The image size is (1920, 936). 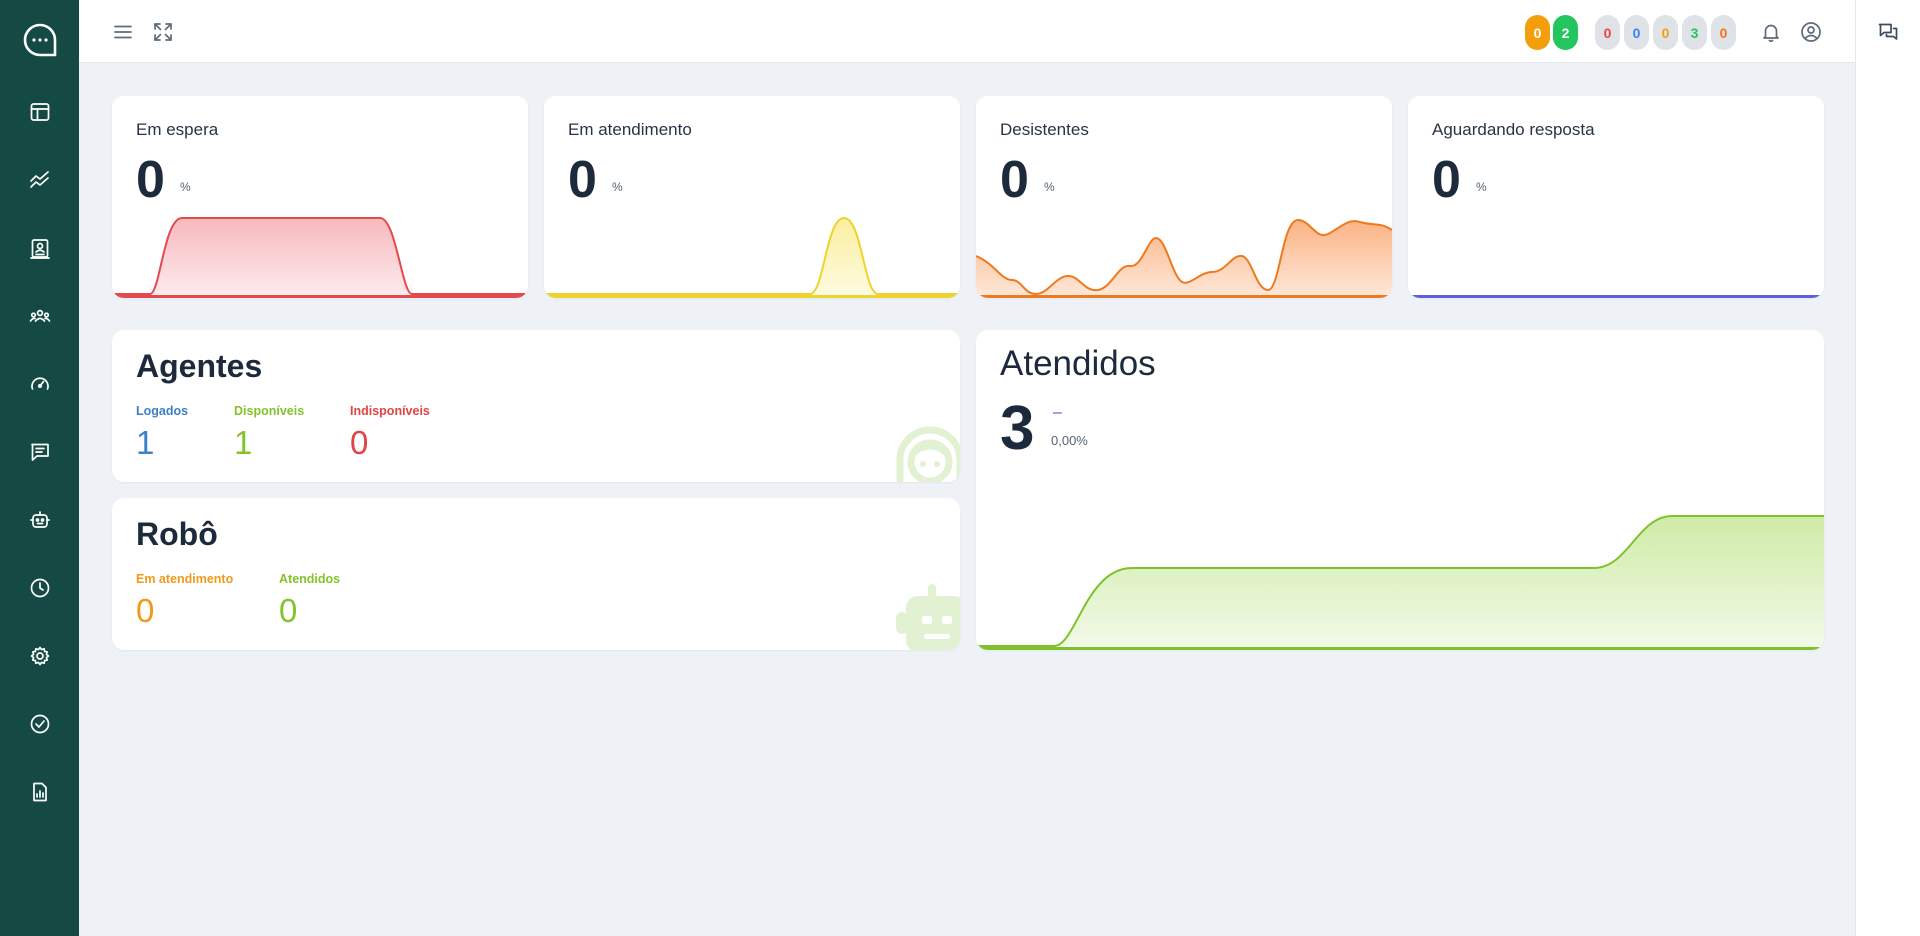 What do you see at coordinates (288, 610) in the screenshot?
I see `robo-atendidos-value: 0` at bounding box center [288, 610].